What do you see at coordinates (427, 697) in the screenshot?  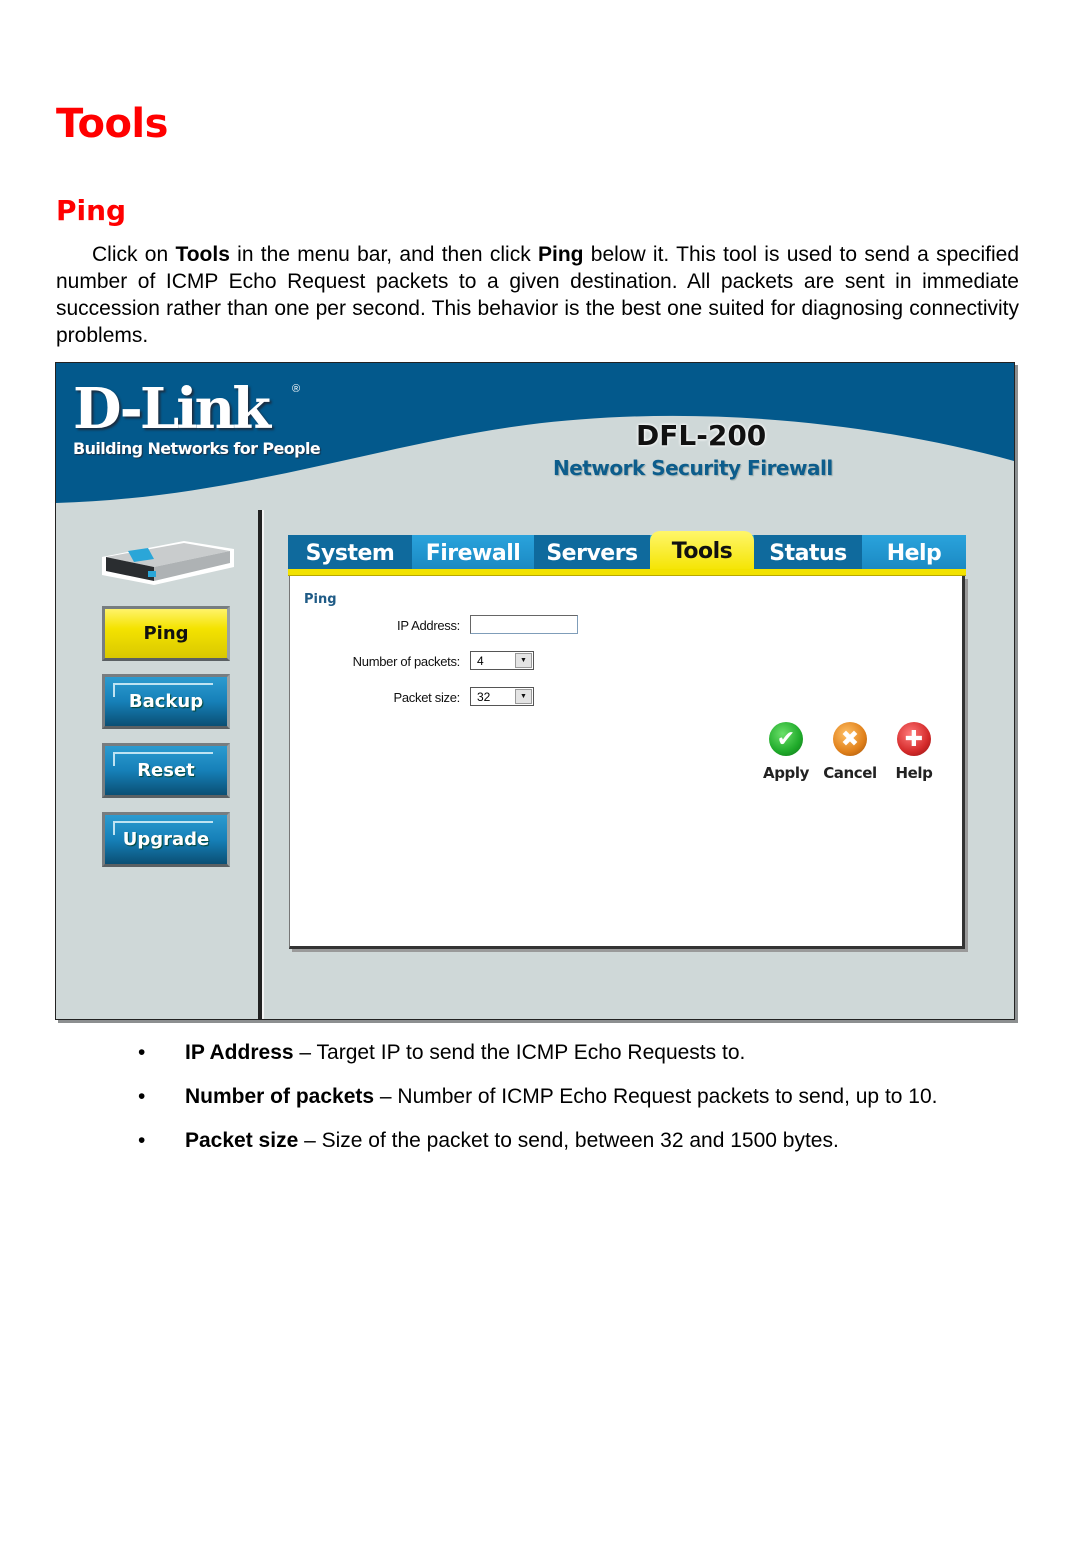 I see `packet-size-label: Packet size:` at bounding box center [427, 697].